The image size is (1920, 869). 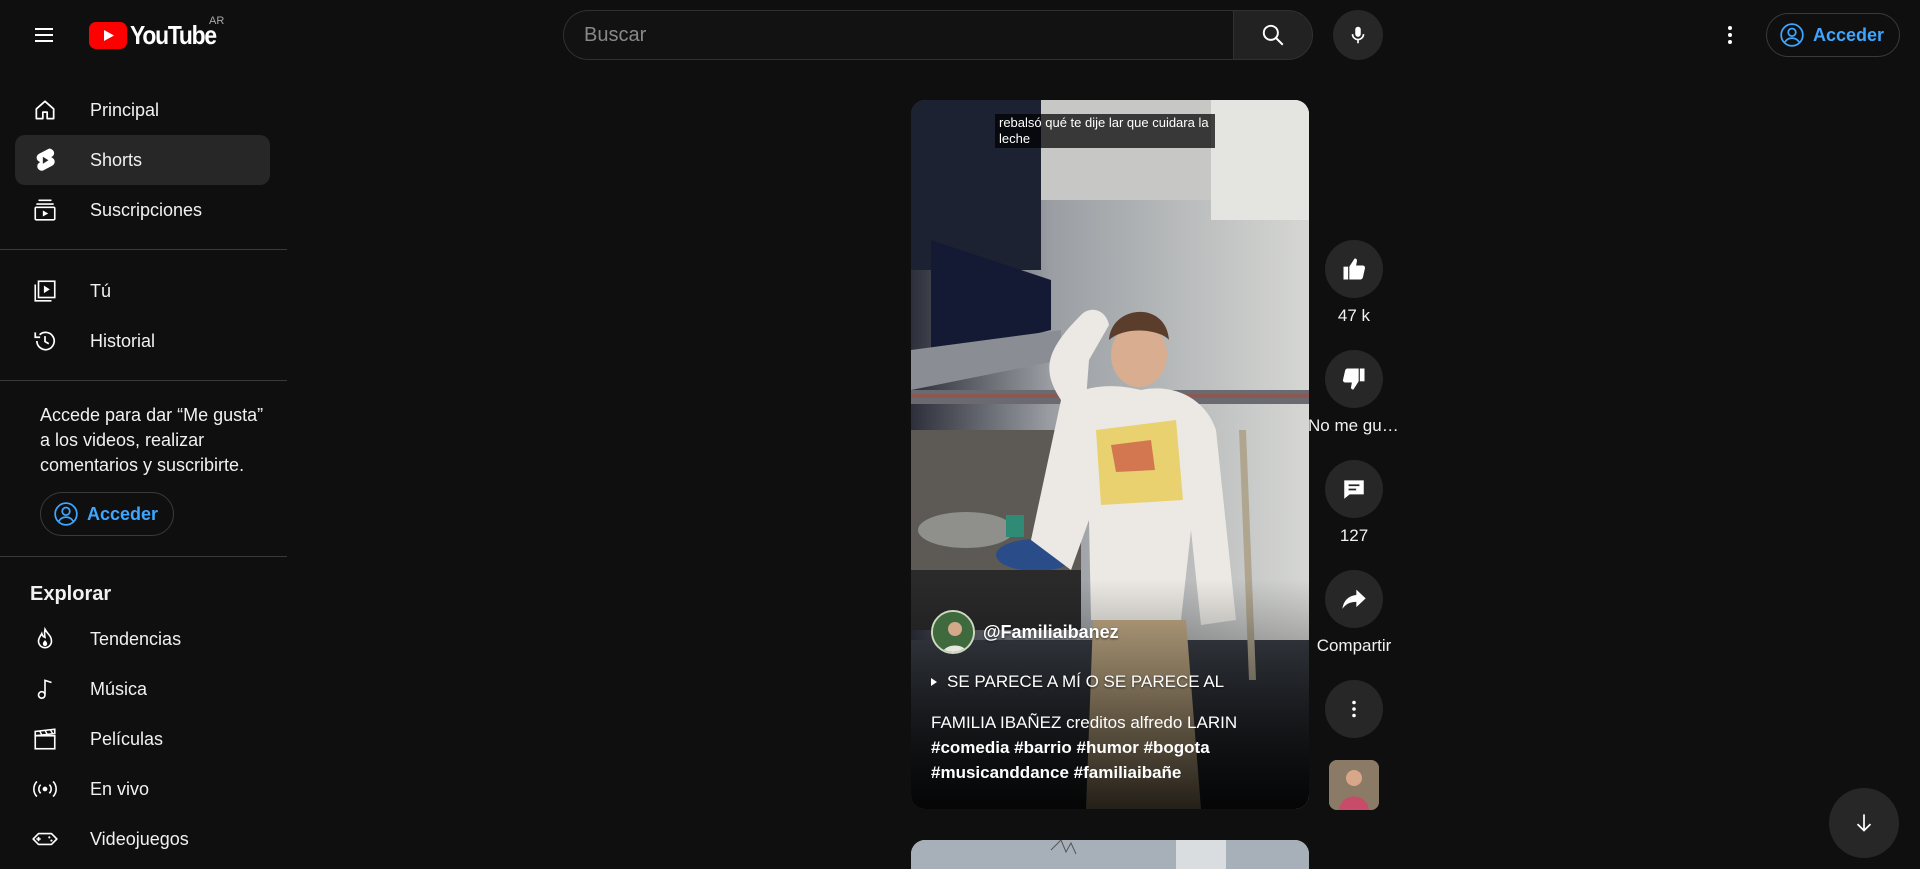 What do you see at coordinates (127, 738) in the screenshot?
I see `sidebar-item-label: Películas` at bounding box center [127, 738].